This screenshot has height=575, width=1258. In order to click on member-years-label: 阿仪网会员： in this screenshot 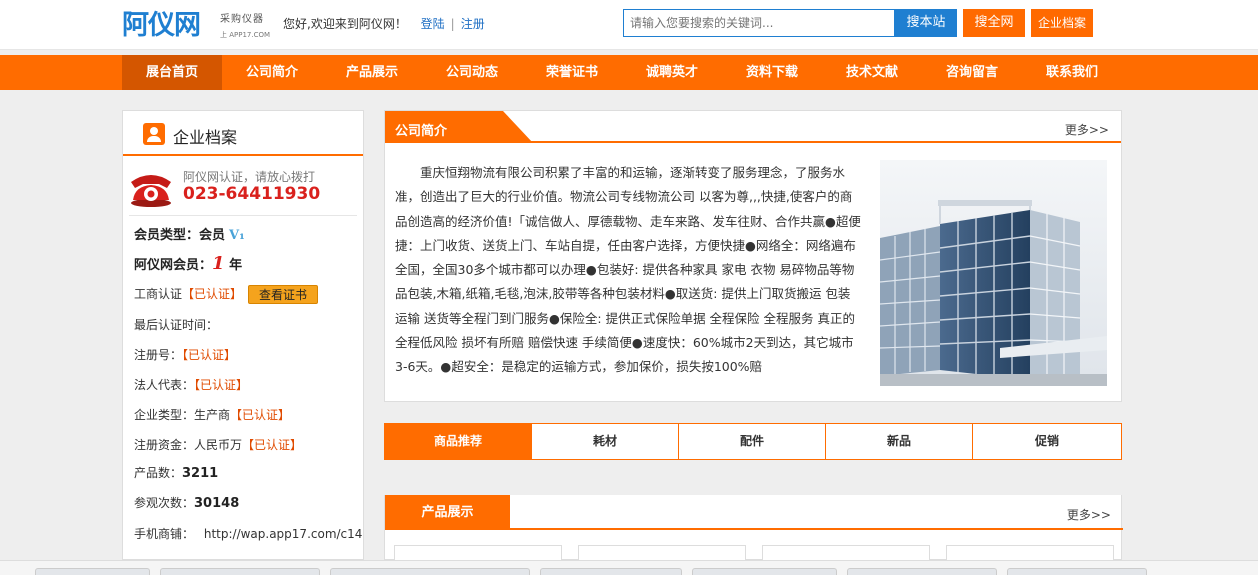, I will do `click(173, 265)`.